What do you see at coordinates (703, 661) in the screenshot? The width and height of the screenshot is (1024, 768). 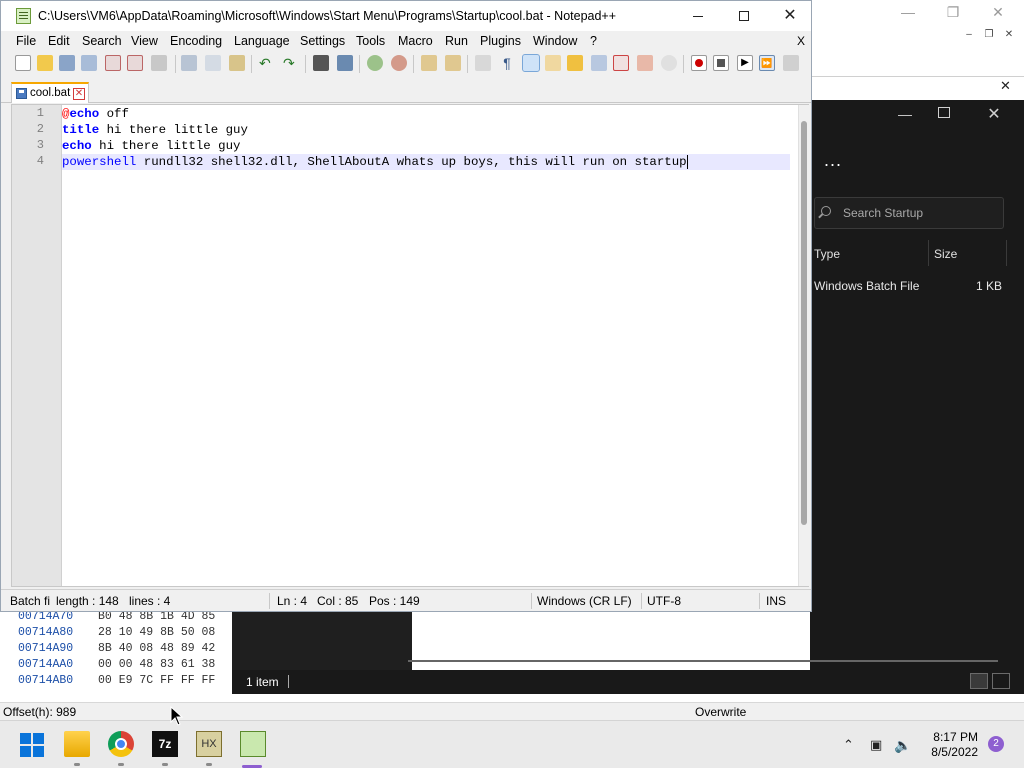 I see `explorer-horizontal-scrollbar` at bounding box center [703, 661].